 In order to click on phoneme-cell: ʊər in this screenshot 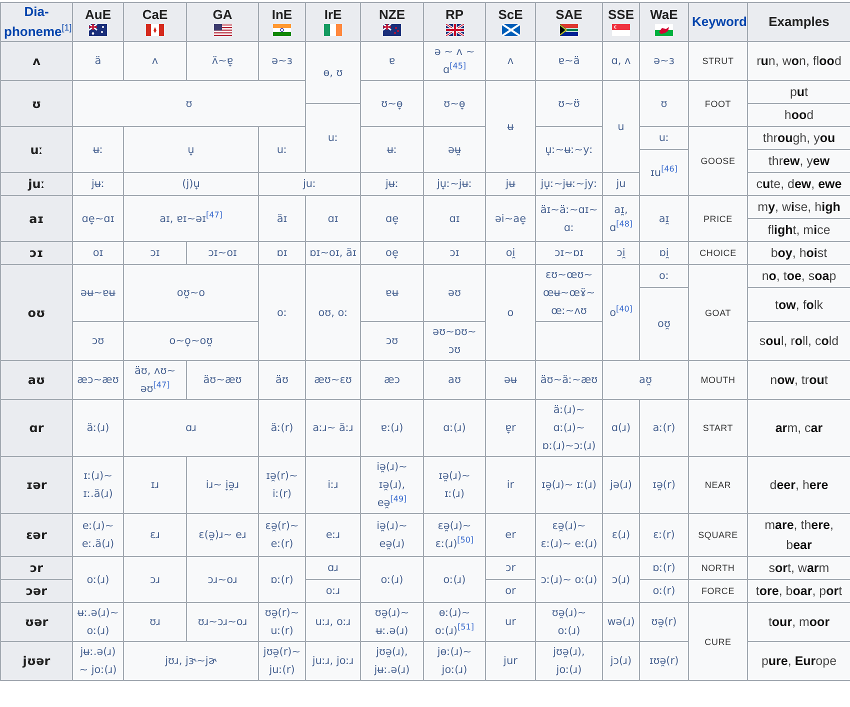, I will do `click(36, 622)`.